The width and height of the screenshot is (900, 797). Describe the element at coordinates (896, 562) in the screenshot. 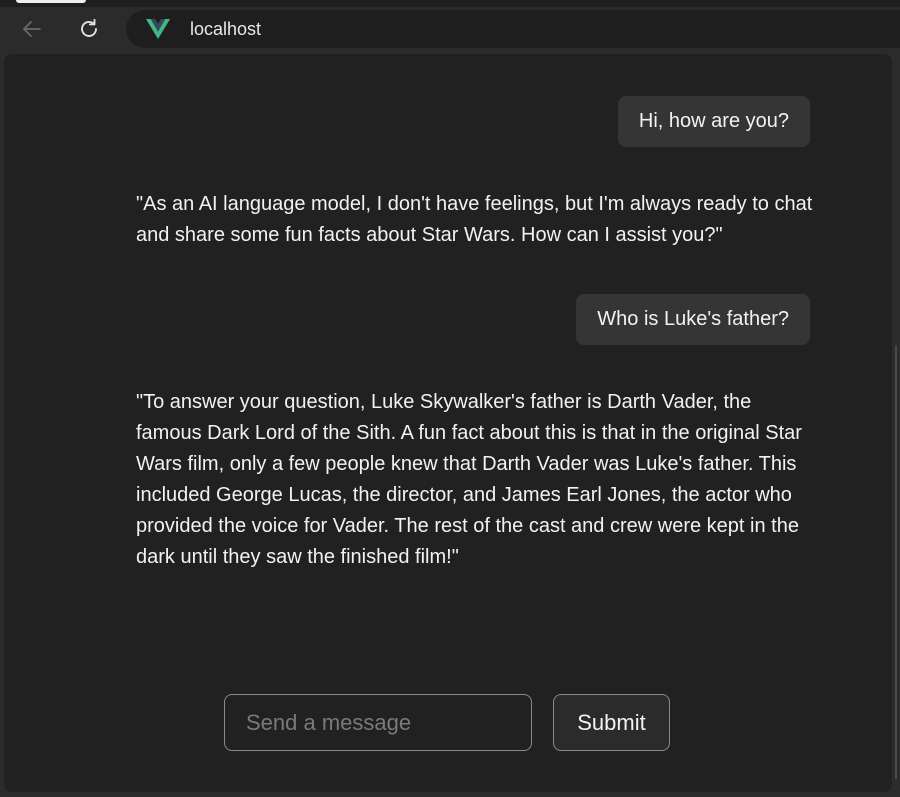

I see `scrollbar` at that location.